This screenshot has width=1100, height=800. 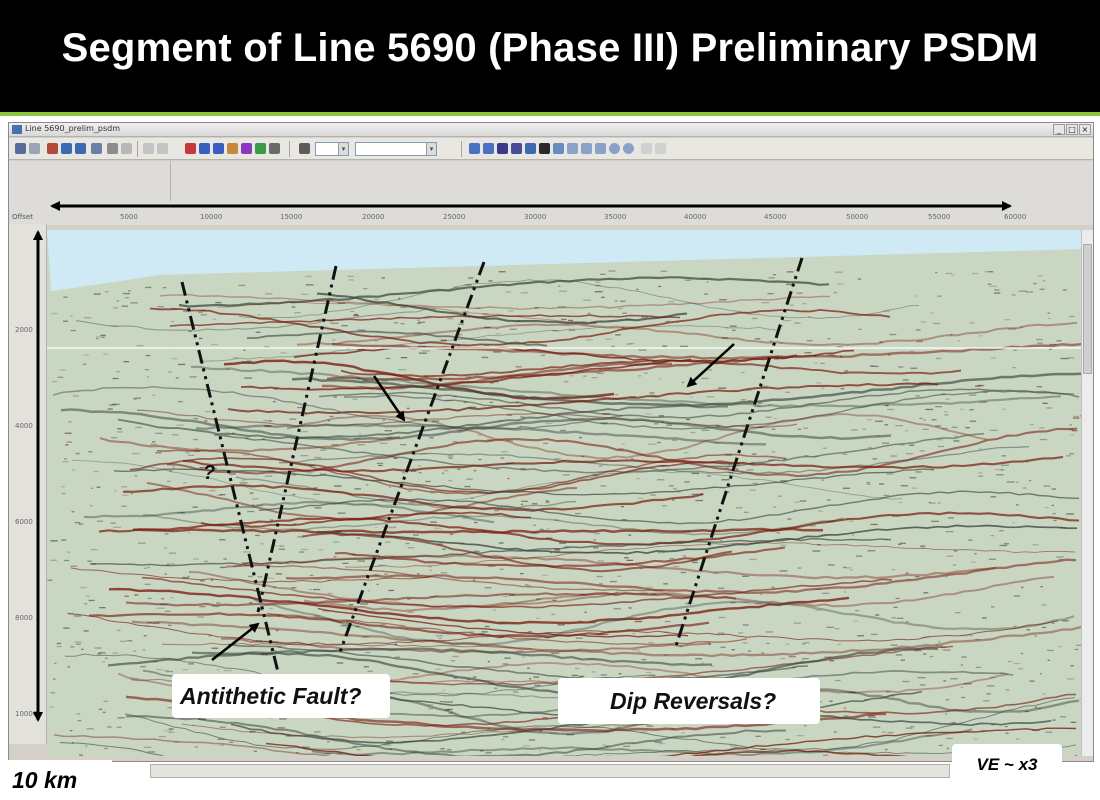 What do you see at coordinates (80, 148) in the screenshot?
I see `zoom-out-icon` at bounding box center [80, 148].